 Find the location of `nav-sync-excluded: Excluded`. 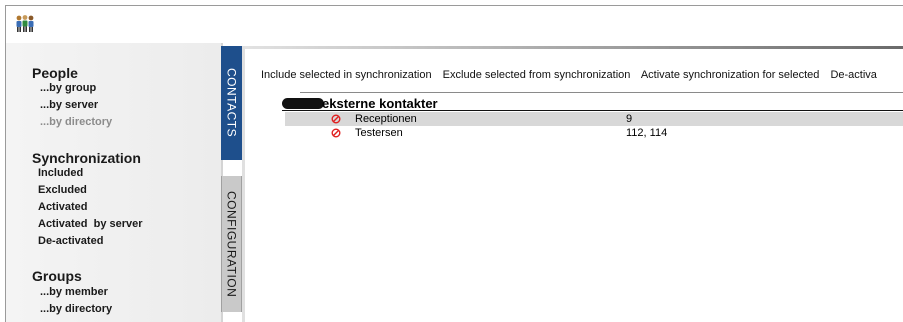

nav-sync-excluded: Excluded is located at coordinates (62, 190).